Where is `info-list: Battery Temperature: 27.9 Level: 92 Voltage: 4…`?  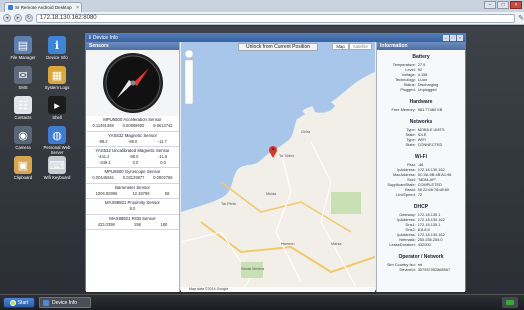
info-list: Battery Temperature: 27.9 Level: 92 Voltage: 4… is located at coordinates (421, 162).